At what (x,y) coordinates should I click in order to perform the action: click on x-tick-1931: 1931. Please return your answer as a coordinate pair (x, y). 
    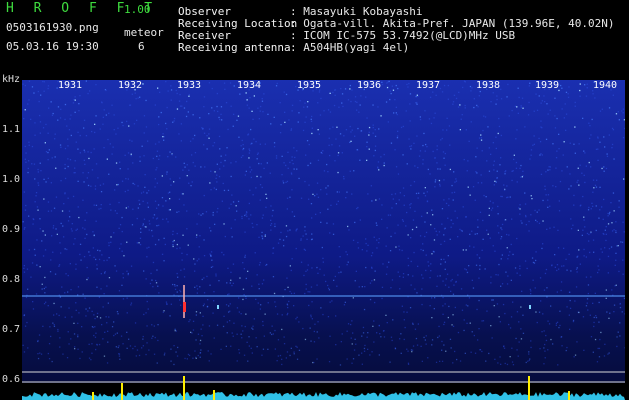
    Looking at the image, I should click on (70, 85).